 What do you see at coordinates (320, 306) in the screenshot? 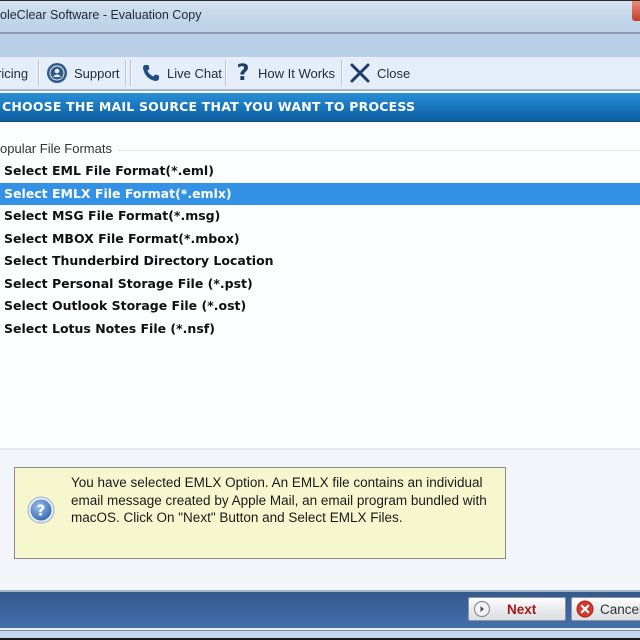
I see `list-item-ost: Select Outlook Storage File (*.ost)` at bounding box center [320, 306].